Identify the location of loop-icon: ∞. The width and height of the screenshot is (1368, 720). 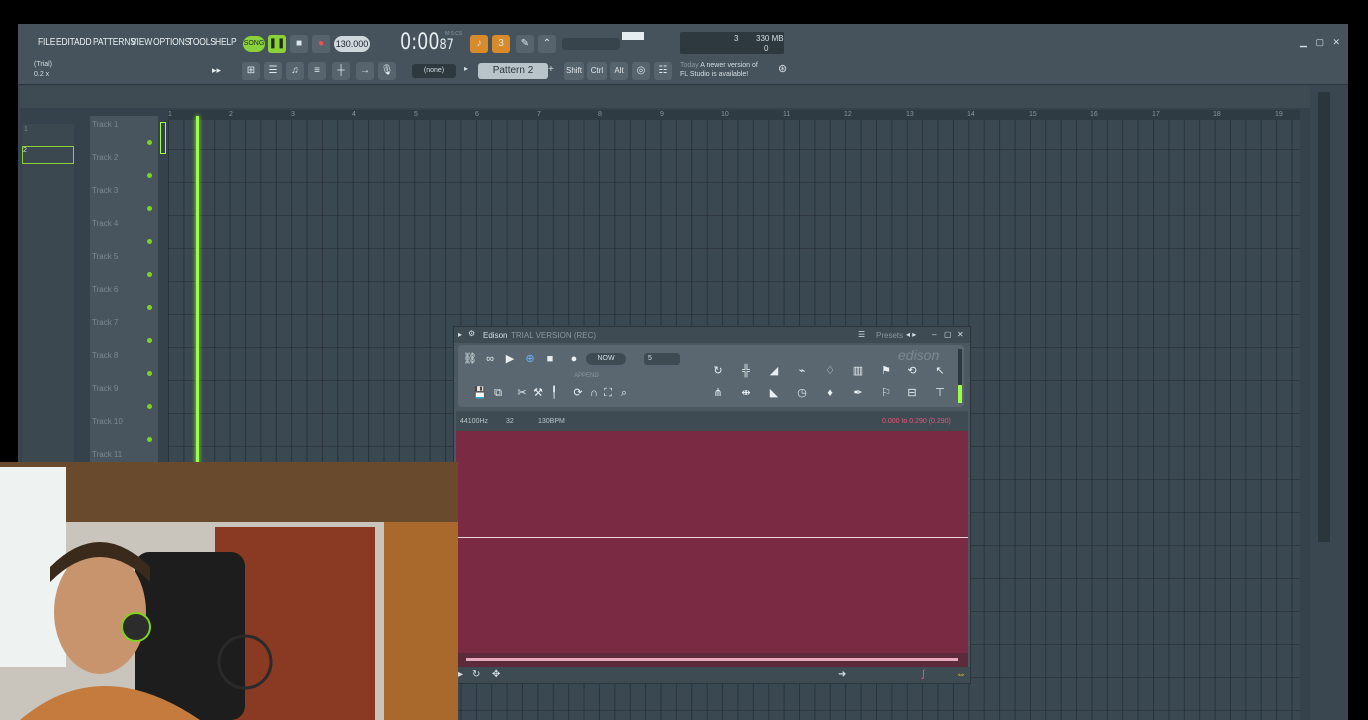
(490, 359).